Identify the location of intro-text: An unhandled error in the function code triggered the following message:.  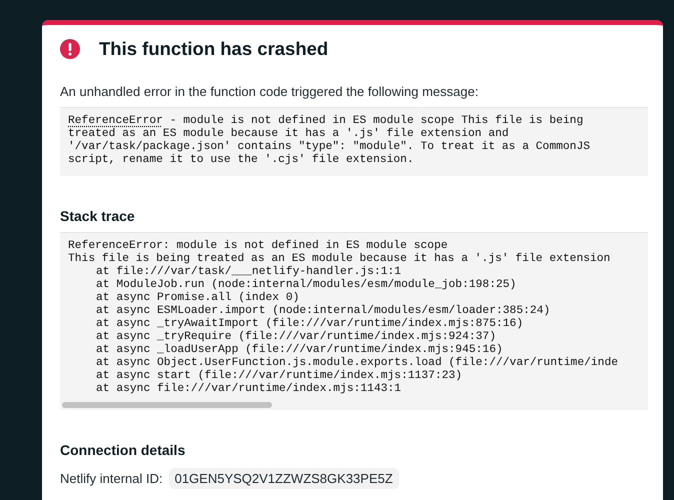
(270, 91).